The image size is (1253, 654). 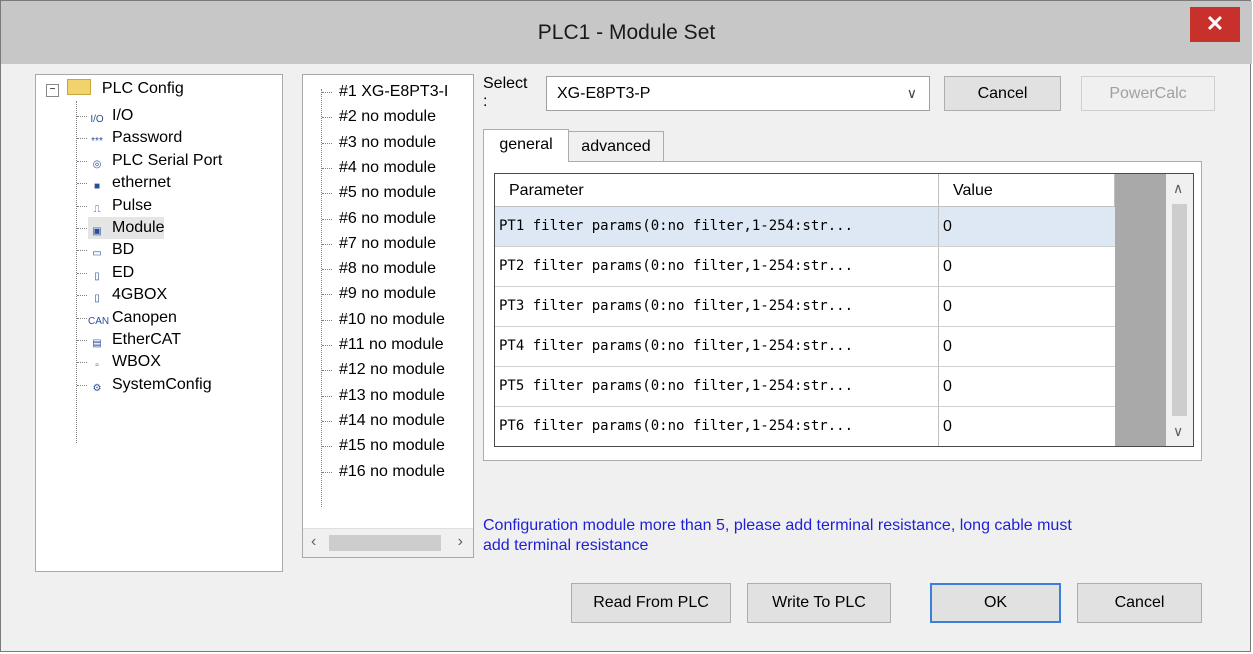 What do you see at coordinates (123, 272) in the screenshot?
I see `tree-item-label: ED` at bounding box center [123, 272].